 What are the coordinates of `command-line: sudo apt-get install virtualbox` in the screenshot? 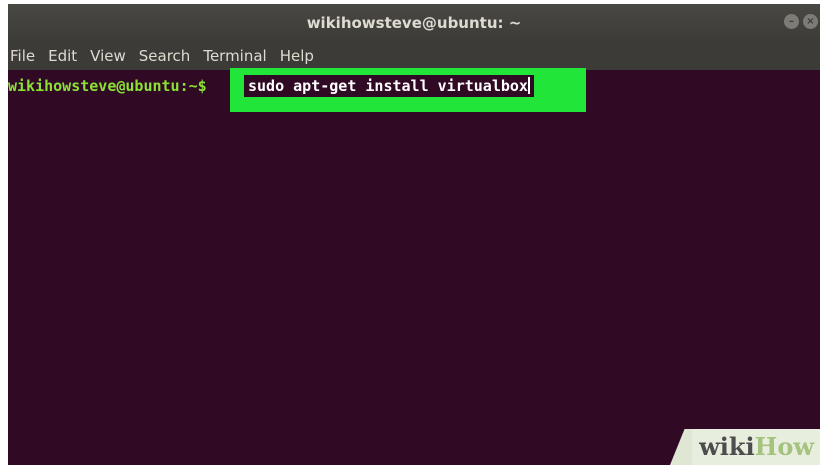 It's located at (389, 86).